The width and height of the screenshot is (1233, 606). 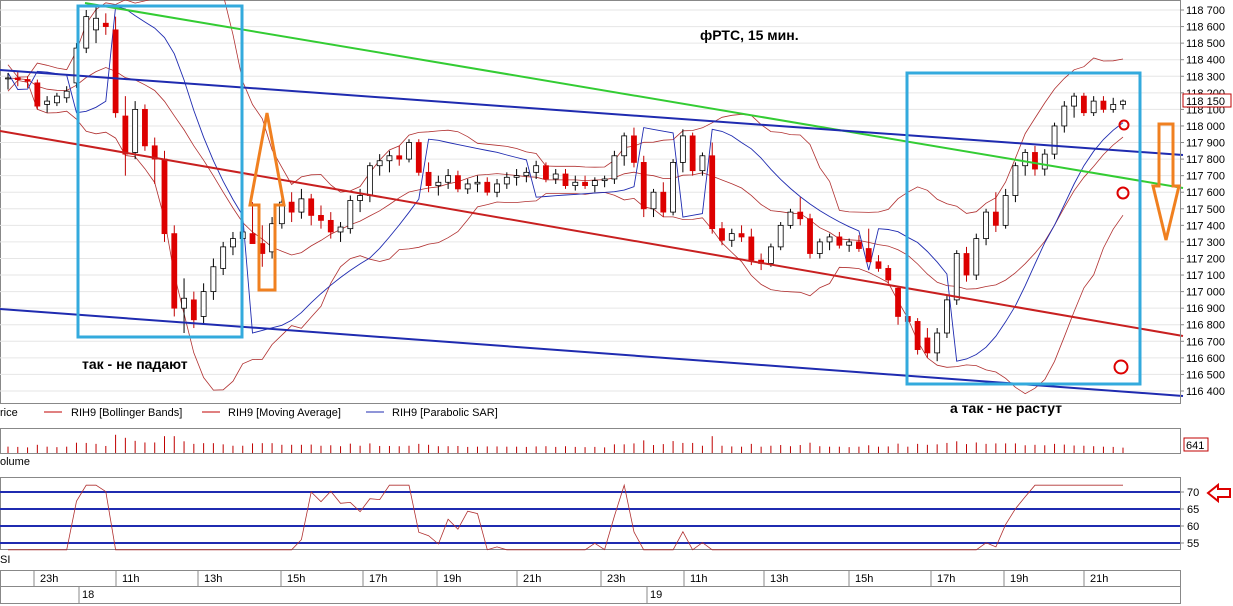 What do you see at coordinates (656, 595) in the screenshot?
I see `date-label: 19` at bounding box center [656, 595].